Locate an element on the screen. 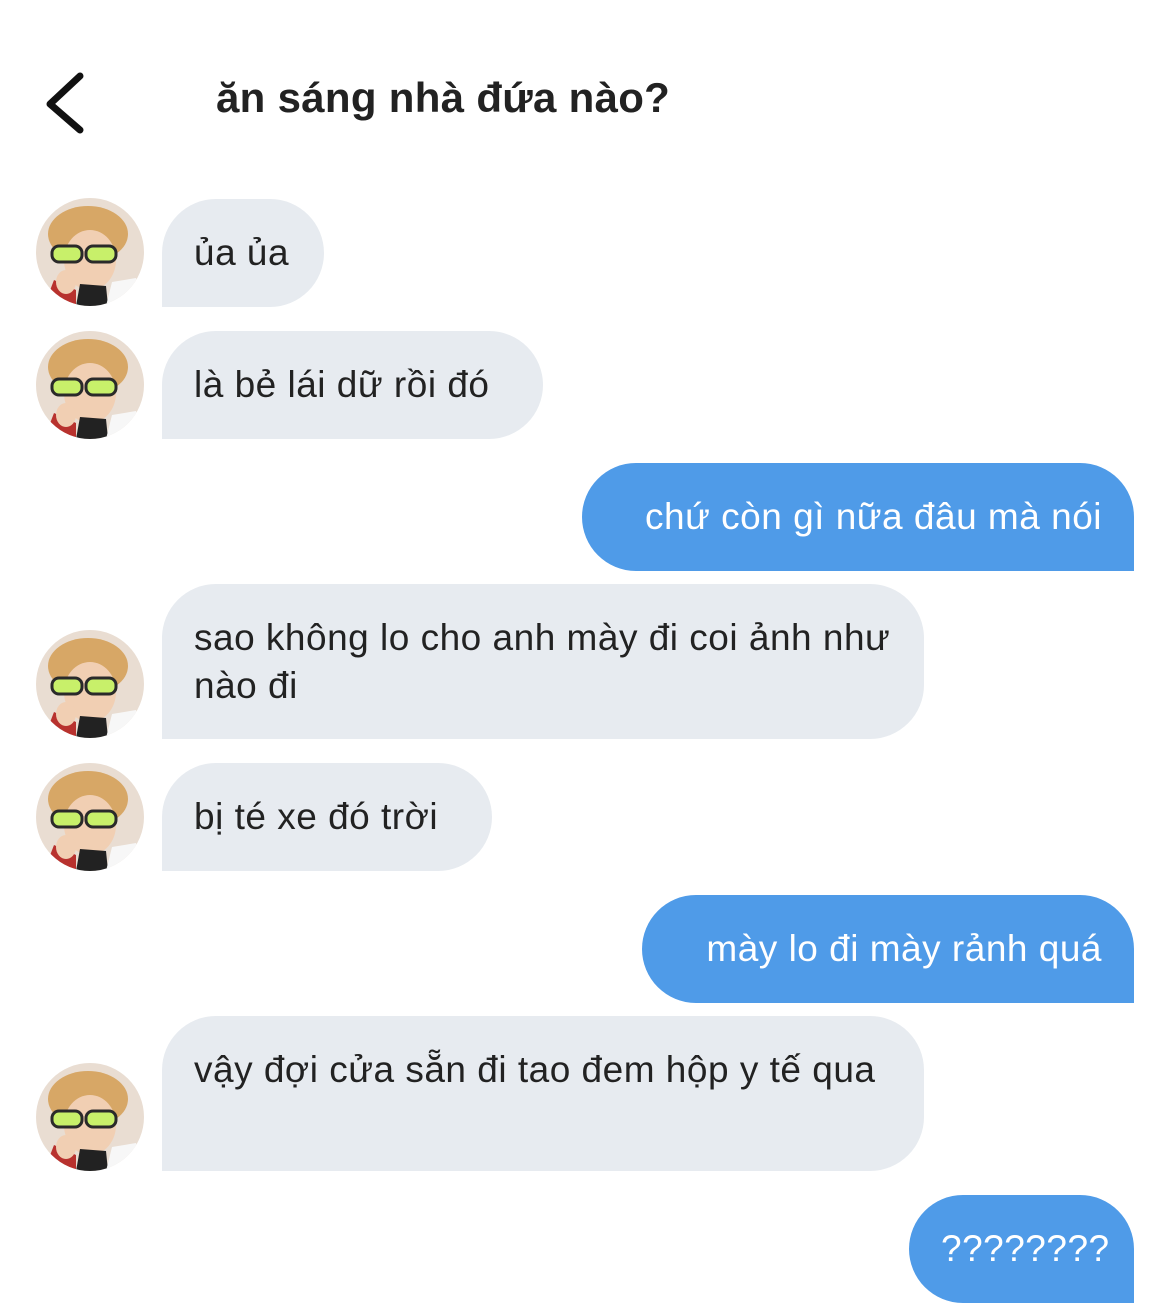 The image size is (1169, 1314). message-text: ủa ủa is located at coordinates (242, 252).